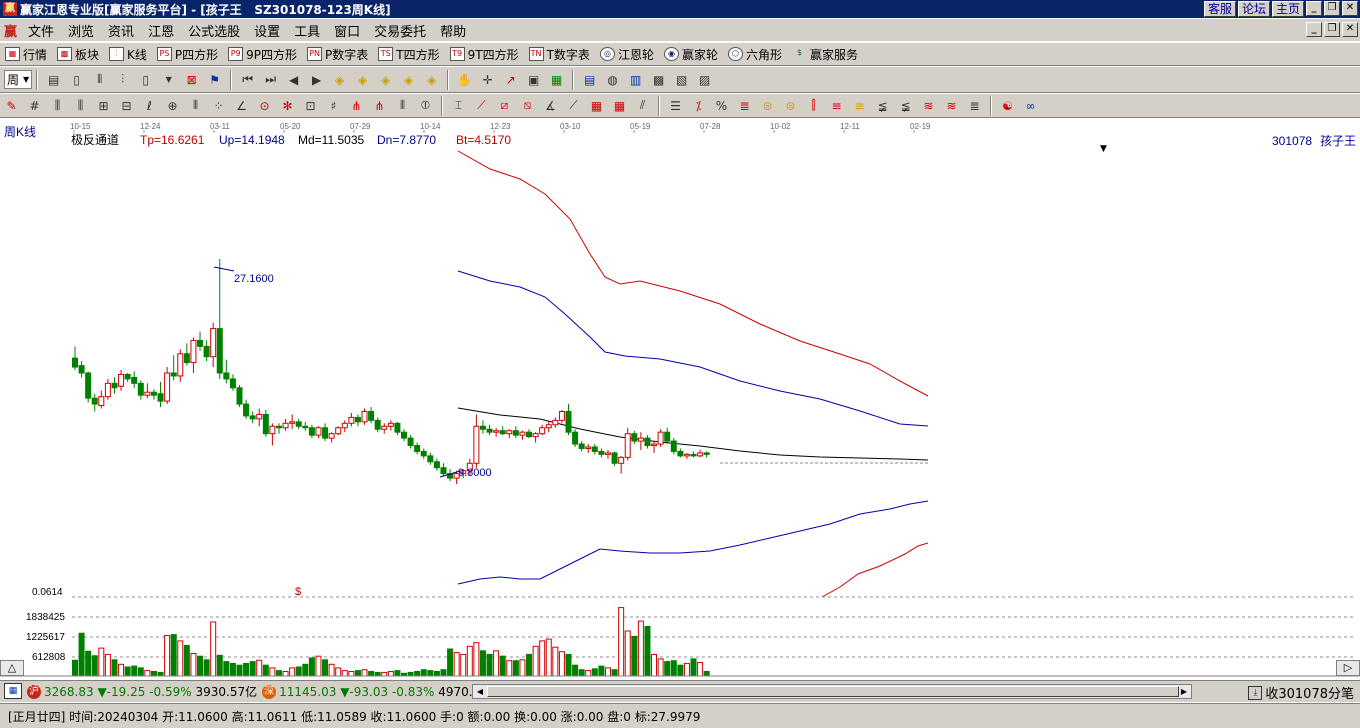 This screenshot has width=1360, height=728. Describe the element at coordinates (928, 105) in the screenshot. I see `channel-icon: ≋` at that location.